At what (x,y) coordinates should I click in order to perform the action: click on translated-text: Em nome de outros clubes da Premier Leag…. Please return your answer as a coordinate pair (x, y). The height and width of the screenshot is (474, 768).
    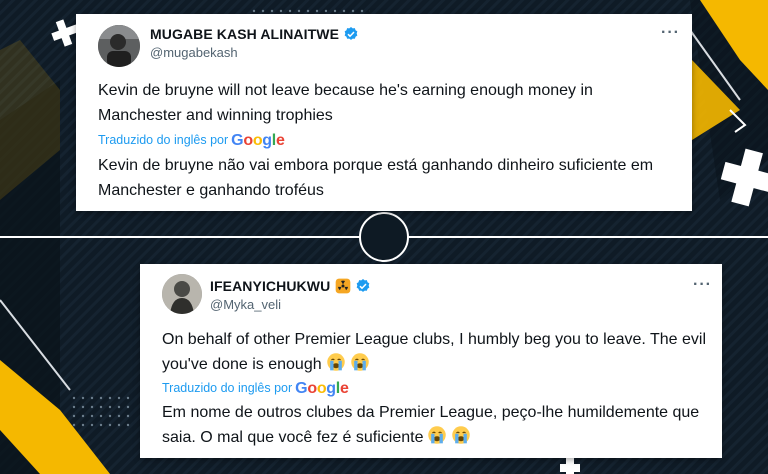
    Looking at the image, I should click on (440, 426).